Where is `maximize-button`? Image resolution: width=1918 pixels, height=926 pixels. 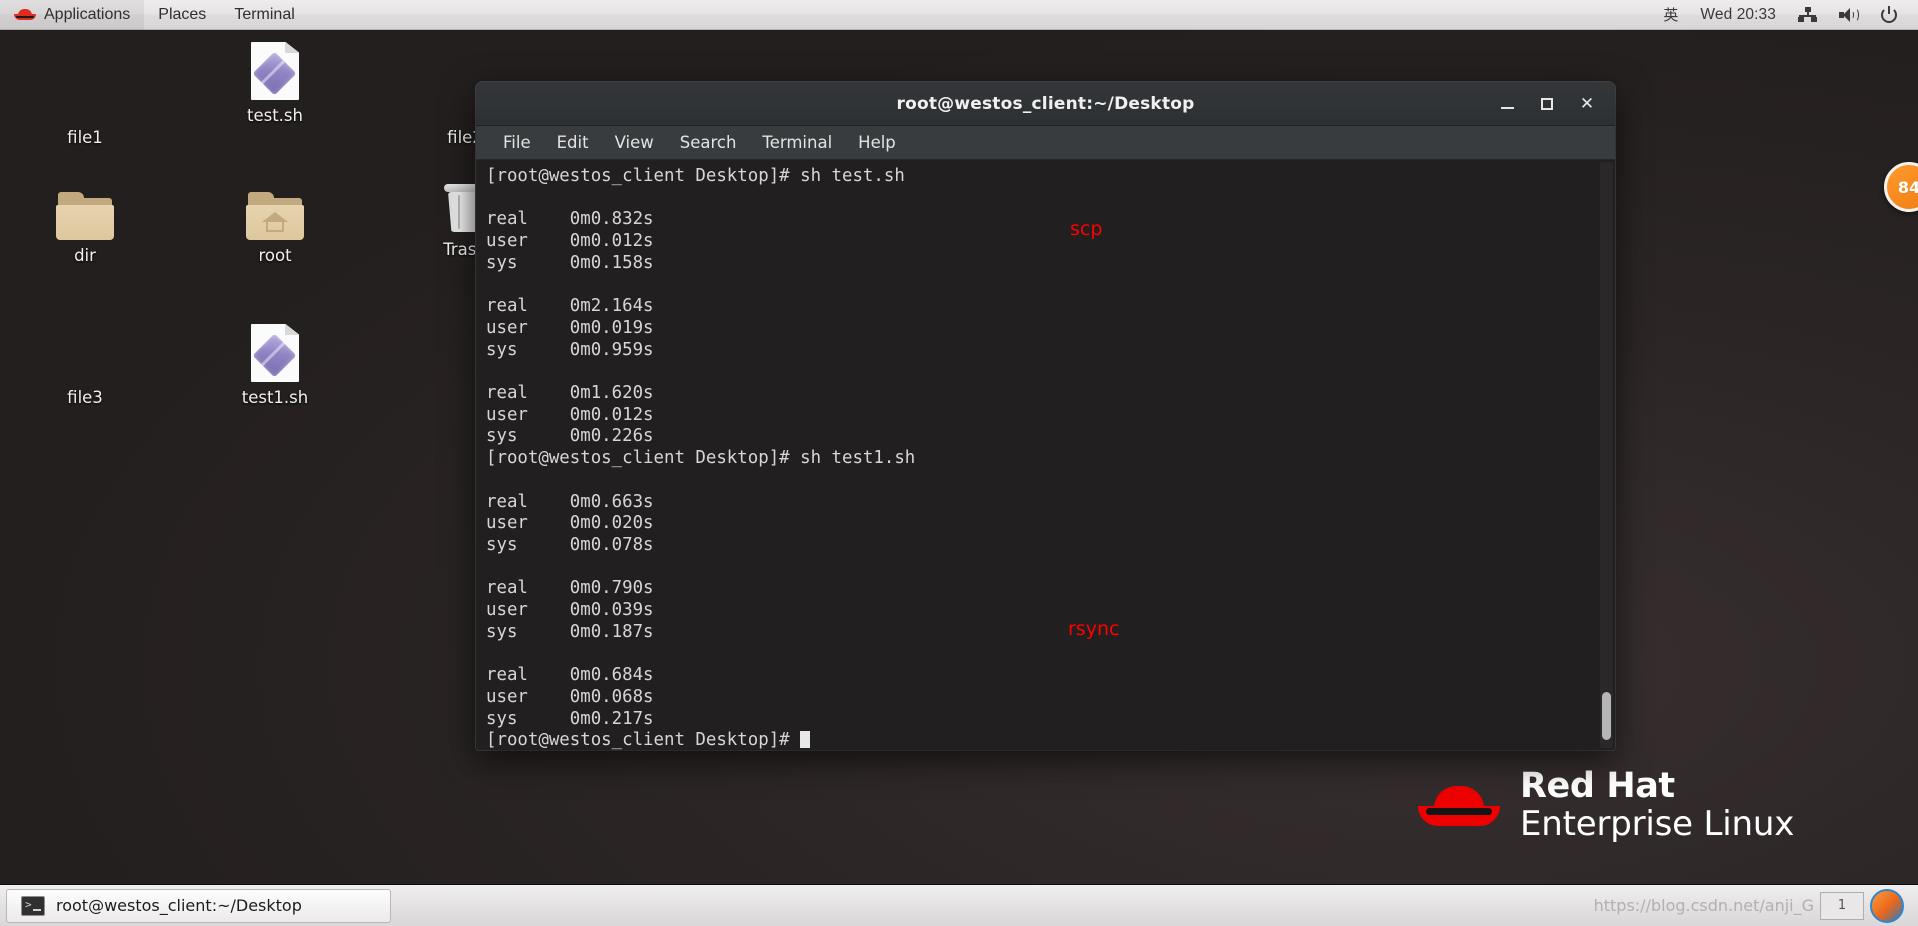
maximize-button is located at coordinates (1547, 104).